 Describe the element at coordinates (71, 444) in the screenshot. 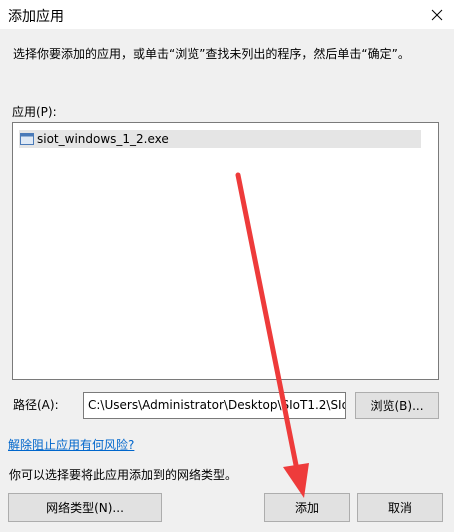

I see `risk-help-link: 解除阻止应用有何风险?` at that location.